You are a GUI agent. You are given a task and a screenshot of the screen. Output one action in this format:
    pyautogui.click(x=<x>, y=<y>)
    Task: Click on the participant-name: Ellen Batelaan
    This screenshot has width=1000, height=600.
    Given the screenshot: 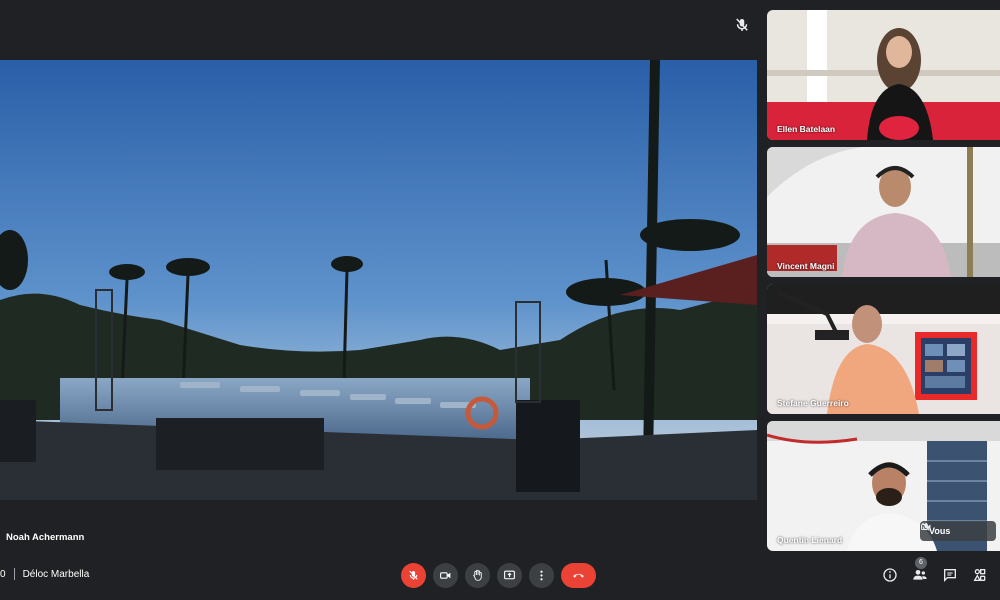 What is the action you would take?
    pyautogui.click(x=806, y=129)
    